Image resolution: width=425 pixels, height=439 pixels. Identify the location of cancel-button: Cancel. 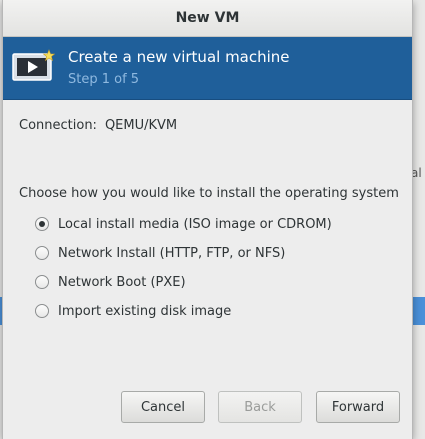
(163, 407).